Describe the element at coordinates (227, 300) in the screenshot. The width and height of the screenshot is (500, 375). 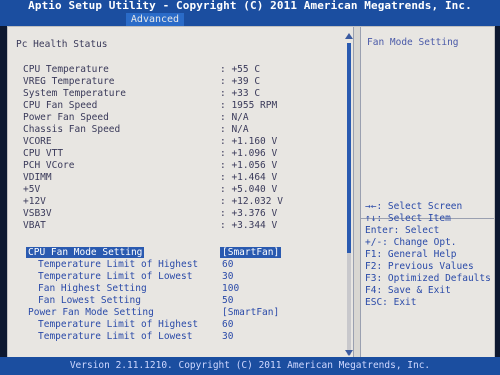
I see `fan-lowest-setting-value: 50` at that location.